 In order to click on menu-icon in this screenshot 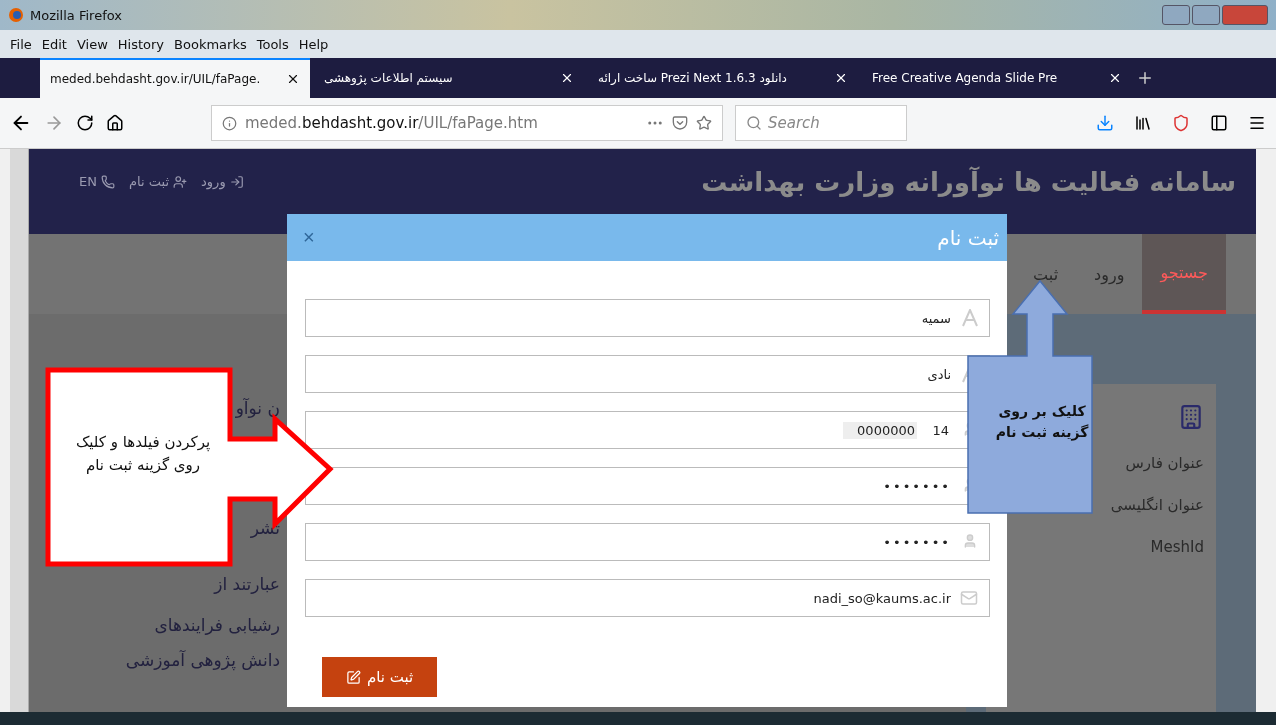, I will do `click(1257, 123)`.